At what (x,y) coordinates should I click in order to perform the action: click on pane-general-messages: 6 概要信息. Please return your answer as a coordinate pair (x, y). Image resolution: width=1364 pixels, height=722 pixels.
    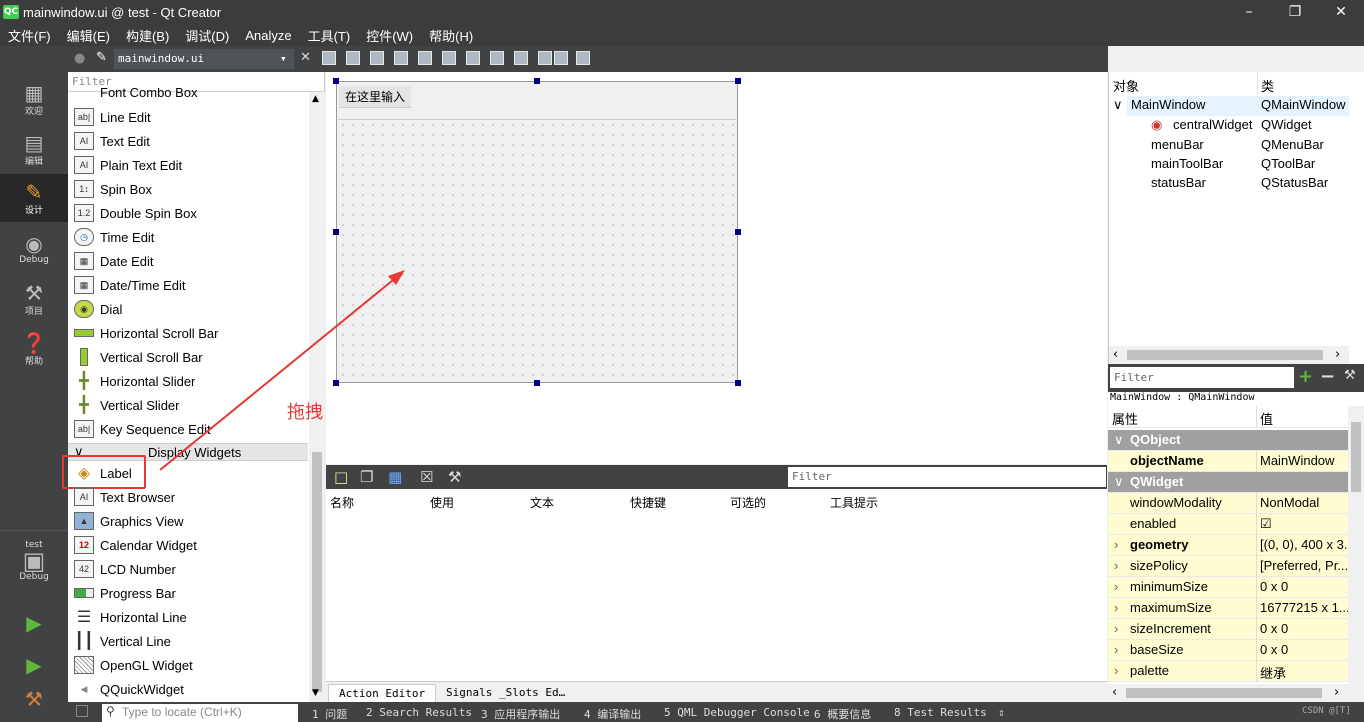
    Looking at the image, I should click on (842, 714).